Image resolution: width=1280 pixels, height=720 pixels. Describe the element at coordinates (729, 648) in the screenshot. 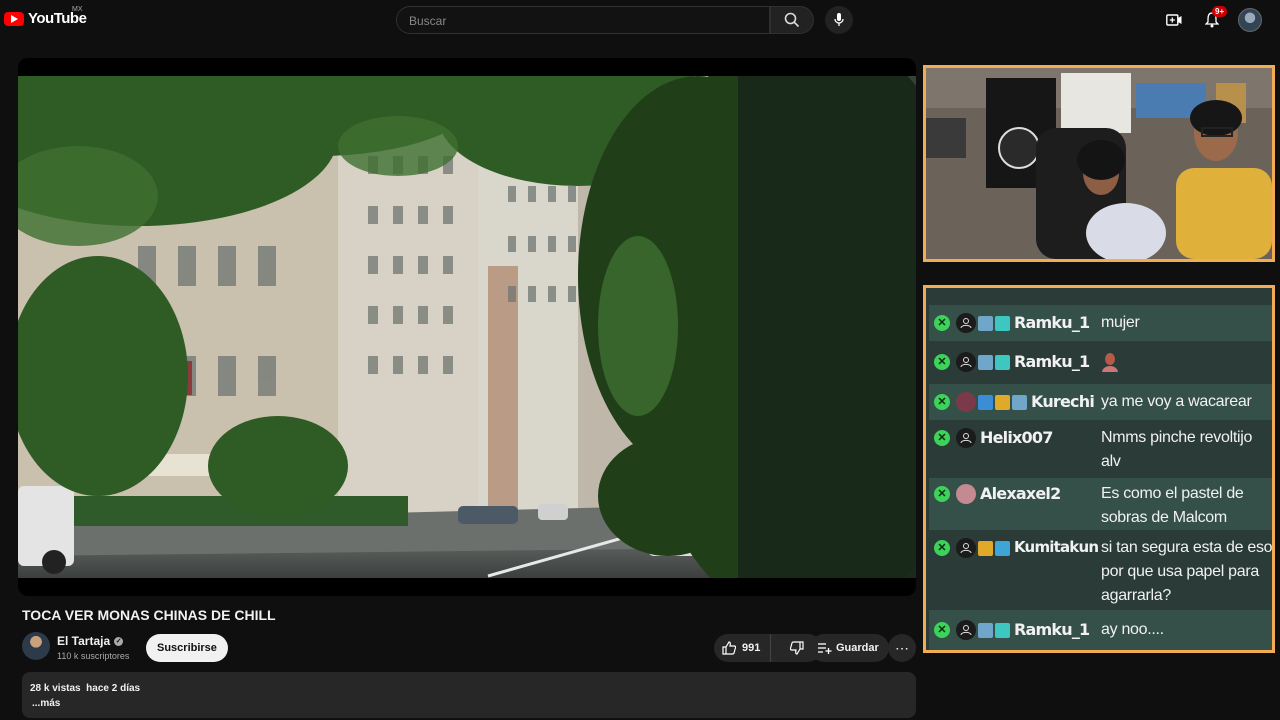

I see `thumbs-up-icon` at that location.